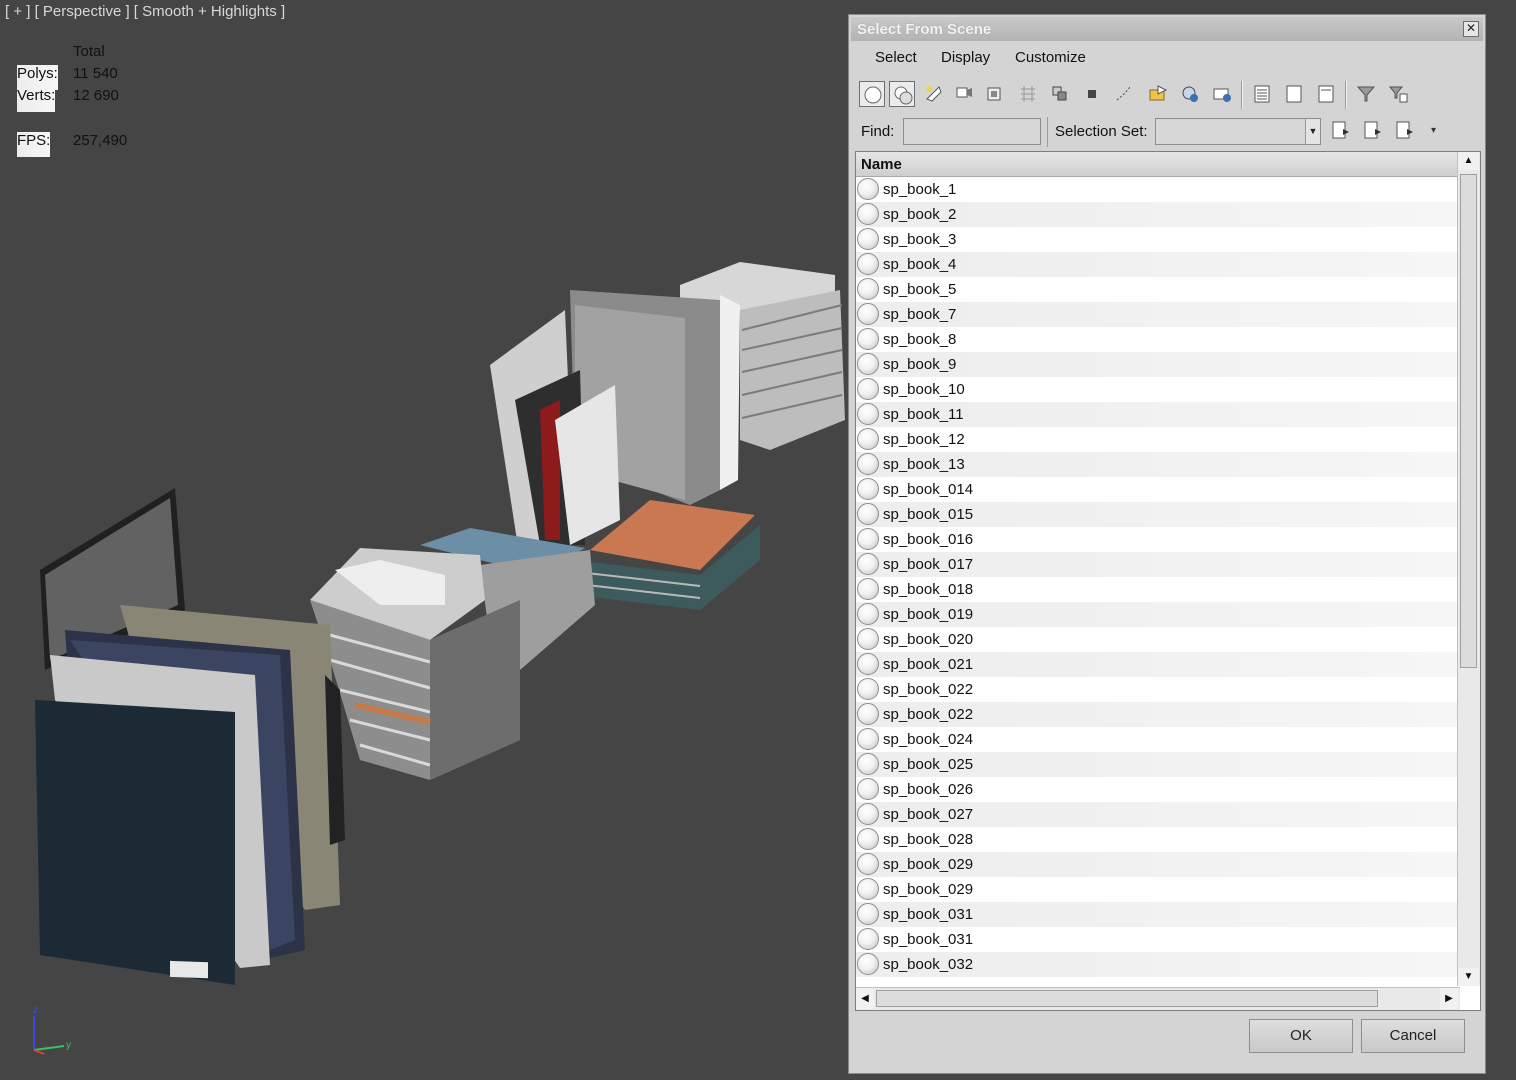 This screenshot has width=1516, height=1080. Describe the element at coordinates (1158, 94) in the screenshot. I see `select-all-icon` at that location.